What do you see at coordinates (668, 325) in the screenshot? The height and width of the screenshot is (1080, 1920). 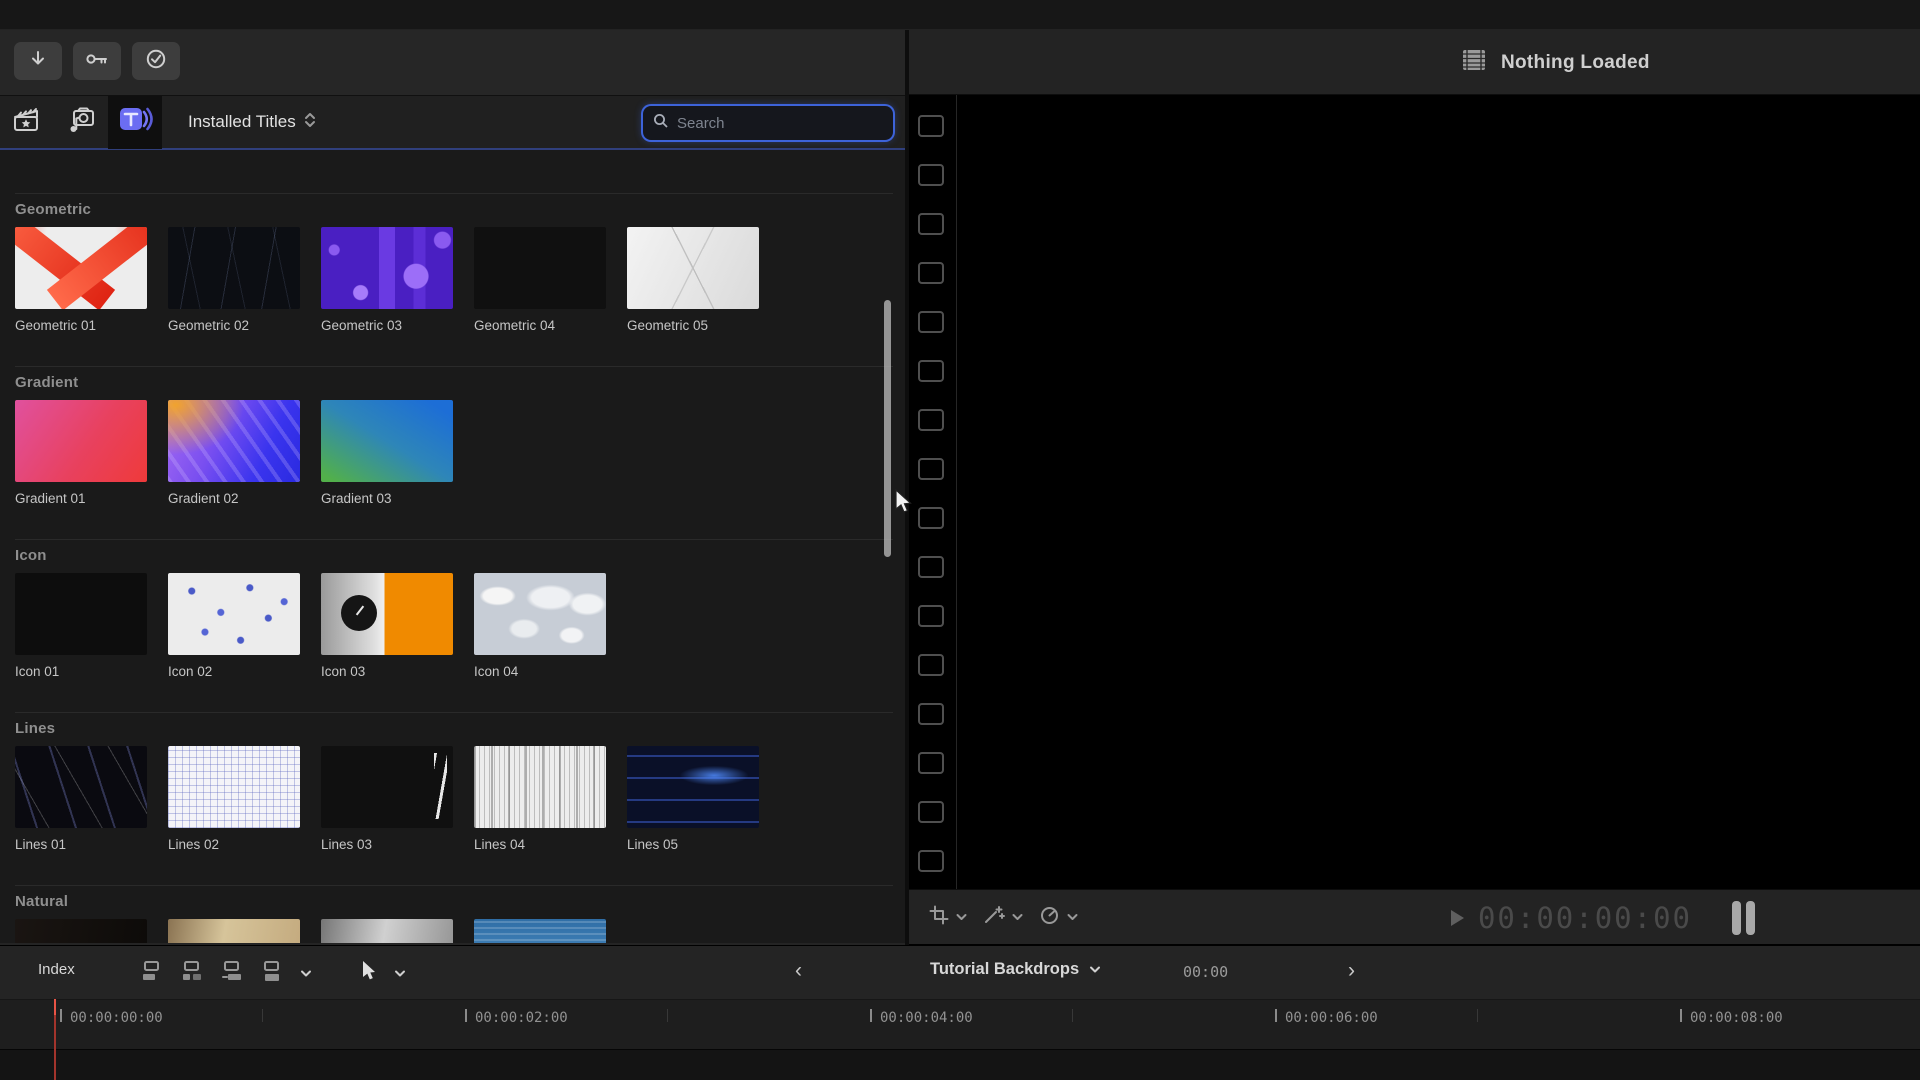 I see `title-label: Geometric 05` at bounding box center [668, 325].